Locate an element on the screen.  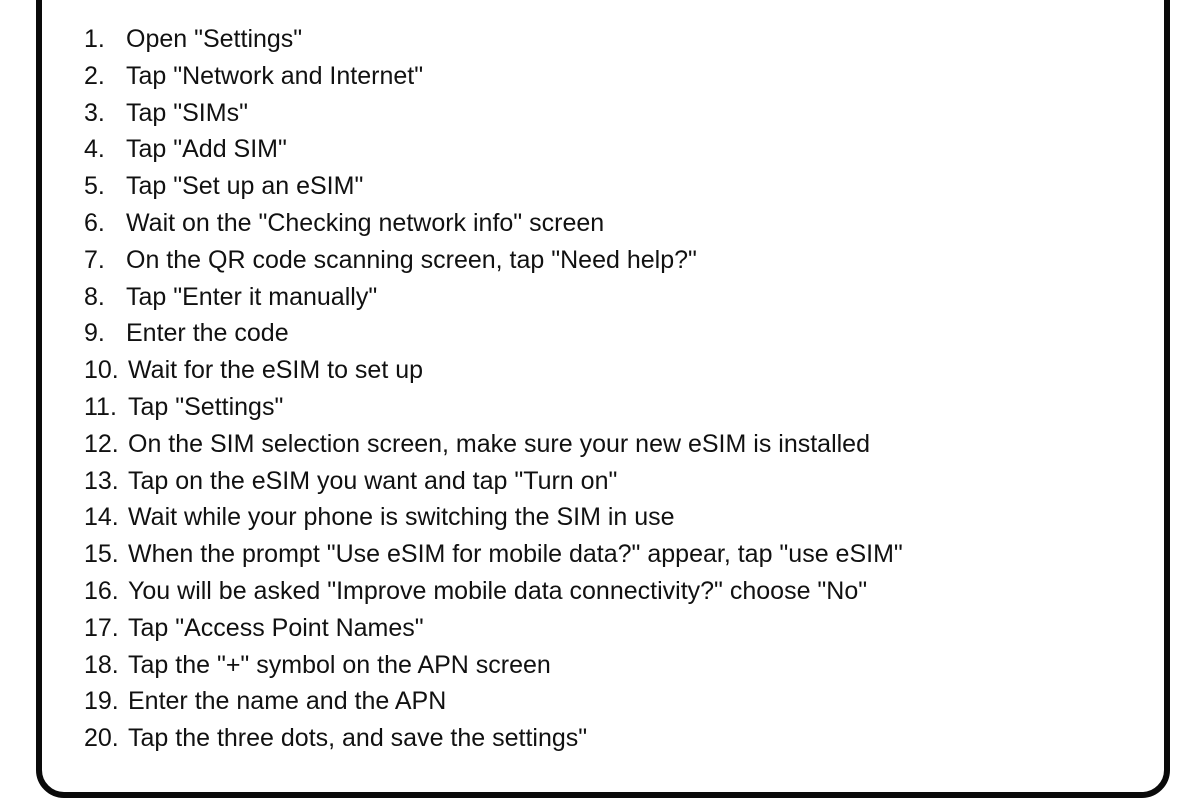
step-number: 7. is located at coordinates (94, 259).